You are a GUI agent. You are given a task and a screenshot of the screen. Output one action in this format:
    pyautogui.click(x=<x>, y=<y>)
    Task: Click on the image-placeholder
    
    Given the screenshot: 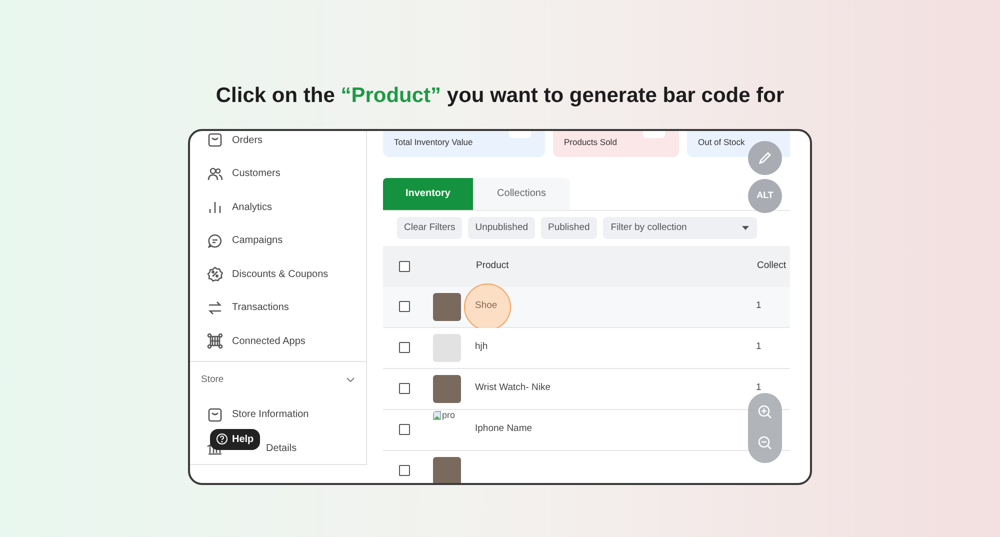 What is the action you would take?
    pyautogui.click(x=447, y=348)
    